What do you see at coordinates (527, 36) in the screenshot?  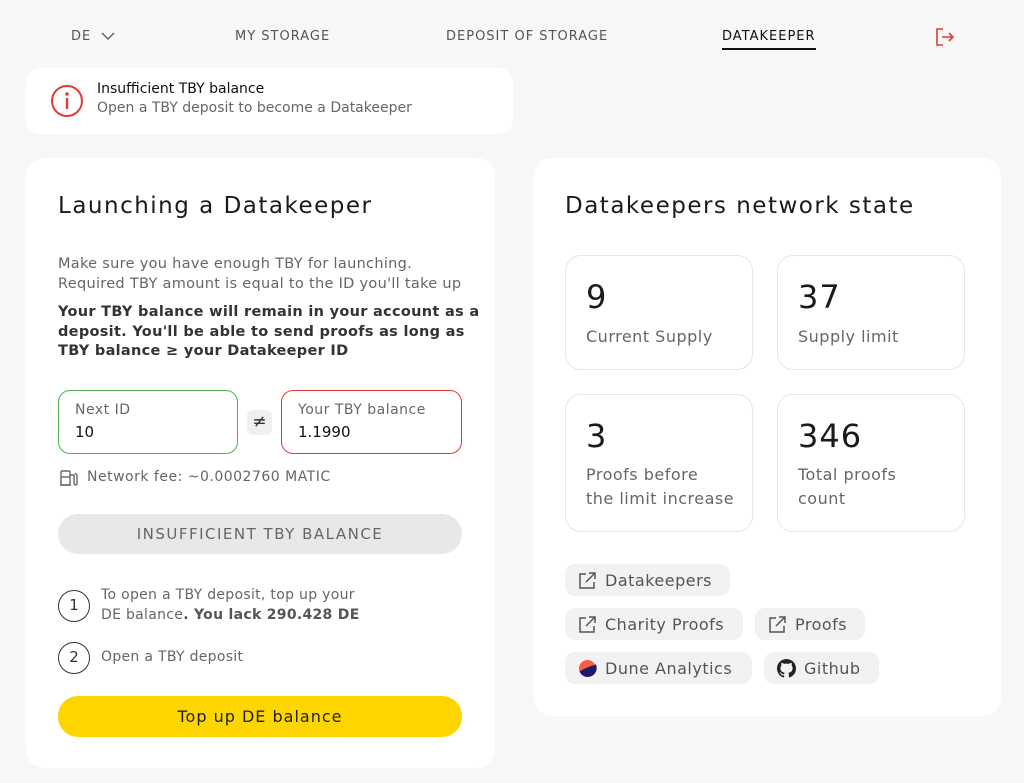 I see `nav-deposit-of-storage: DEPOSIT OF STORAGE` at bounding box center [527, 36].